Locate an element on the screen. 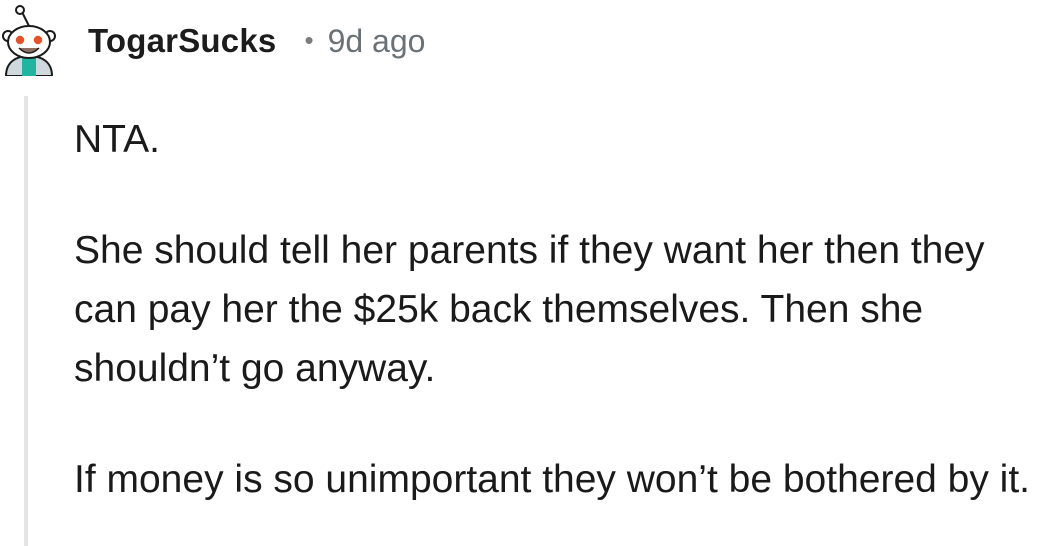 This screenshot has width=1055, height=546. comment-header: TogarSucks • 9d ago is located at coordinates (256, 41).